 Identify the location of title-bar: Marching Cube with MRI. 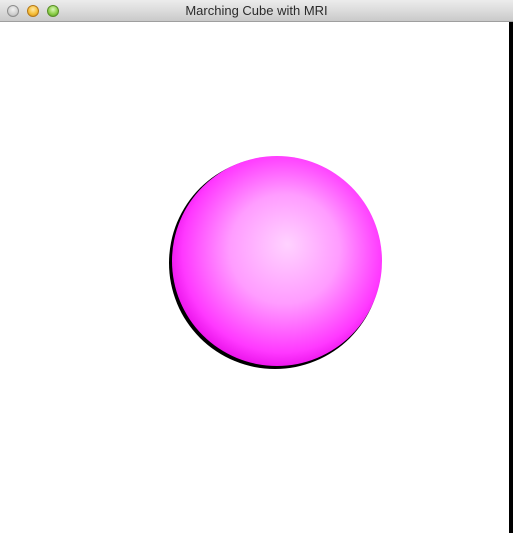
(256, 11).